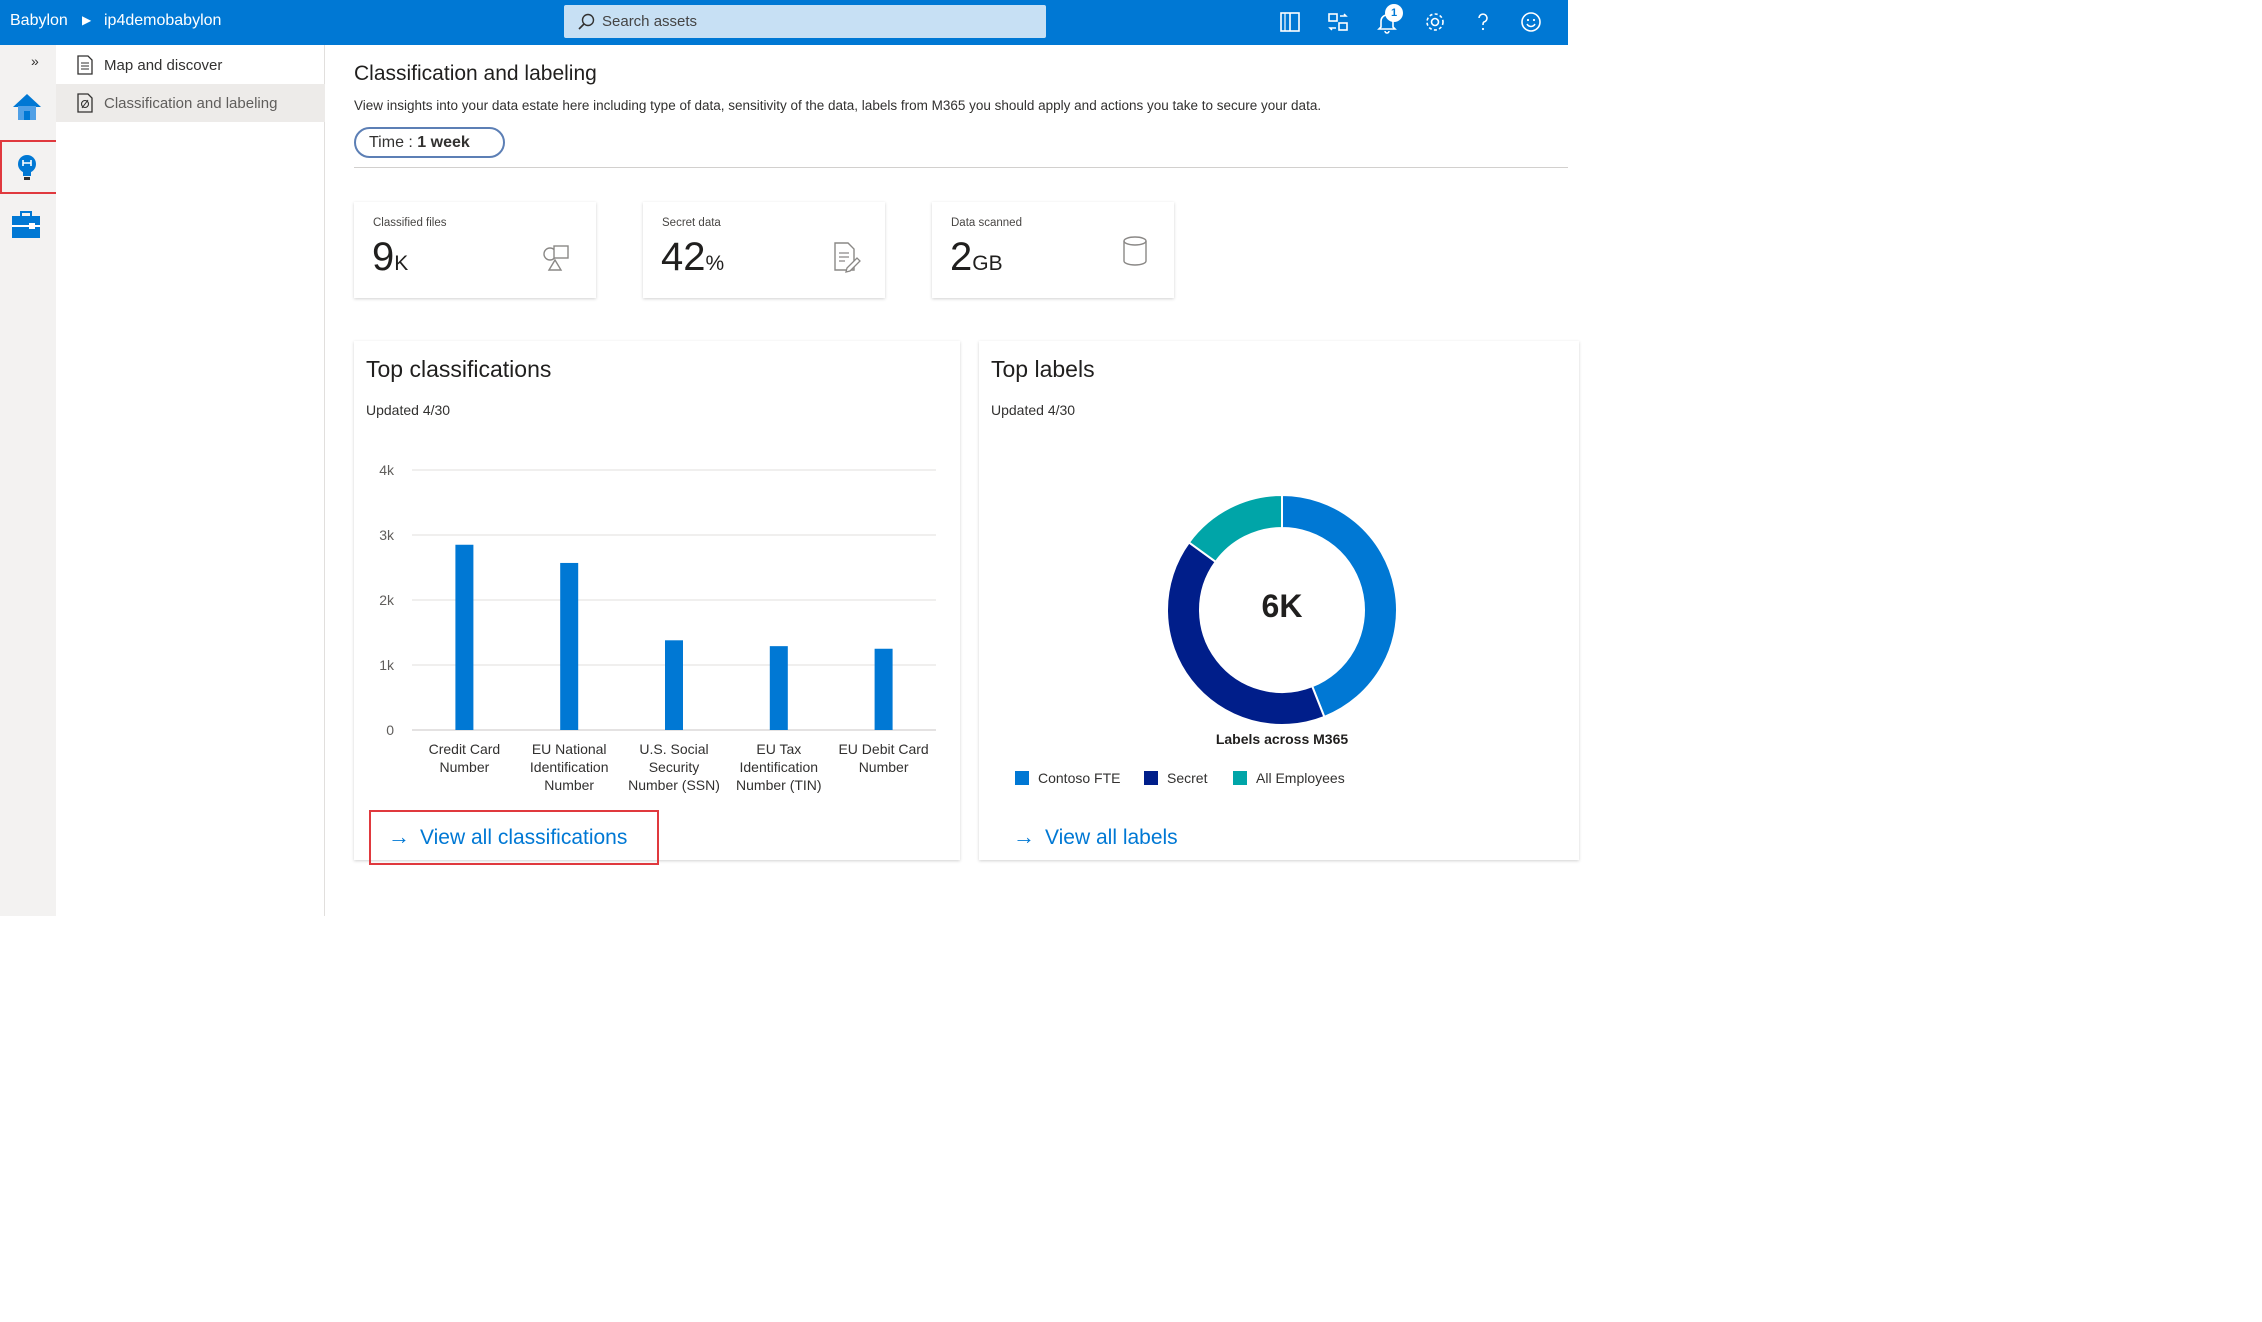 This screenshot has height=1322, width=2262. I want to click on time-filter-button: Time : 1 week, so click(429, 142).